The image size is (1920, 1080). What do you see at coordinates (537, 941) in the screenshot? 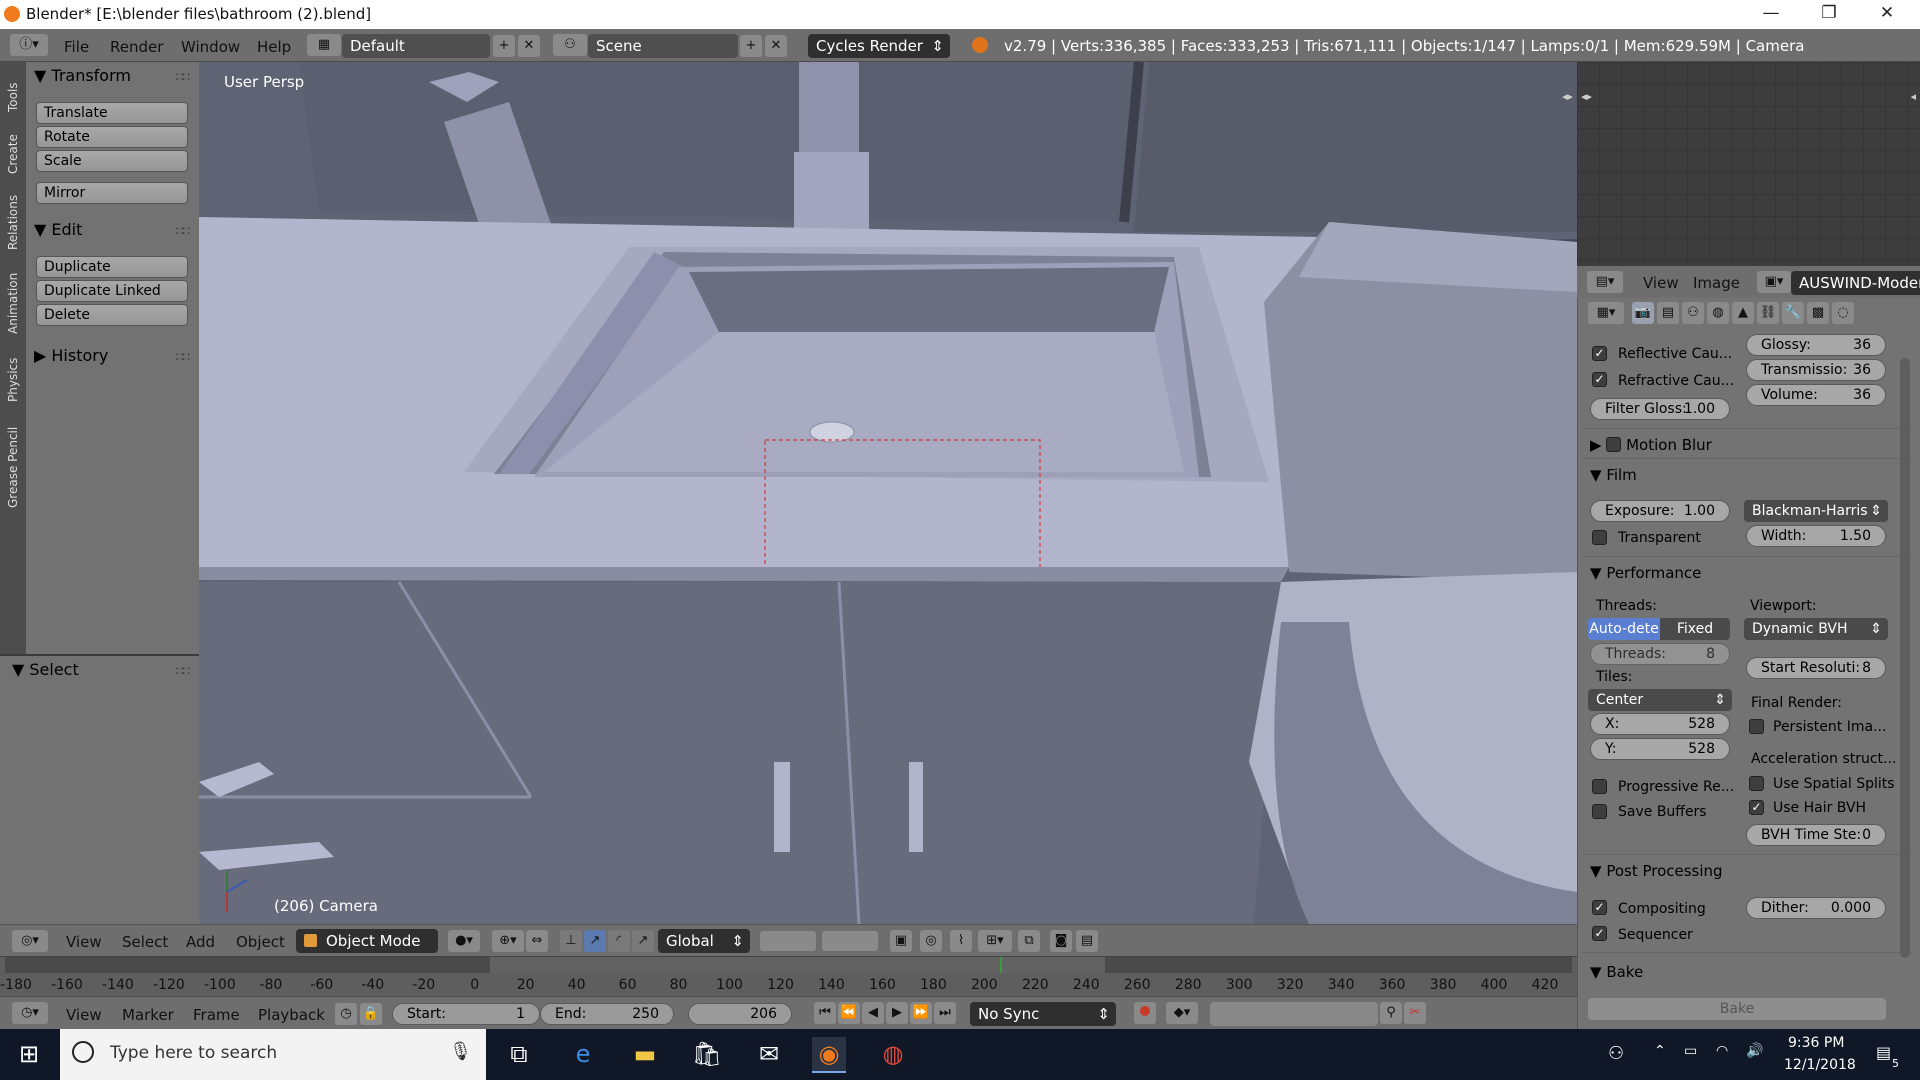
I see `manipulator-toggle-icon: ⇔` at bounding box center [537, 941].